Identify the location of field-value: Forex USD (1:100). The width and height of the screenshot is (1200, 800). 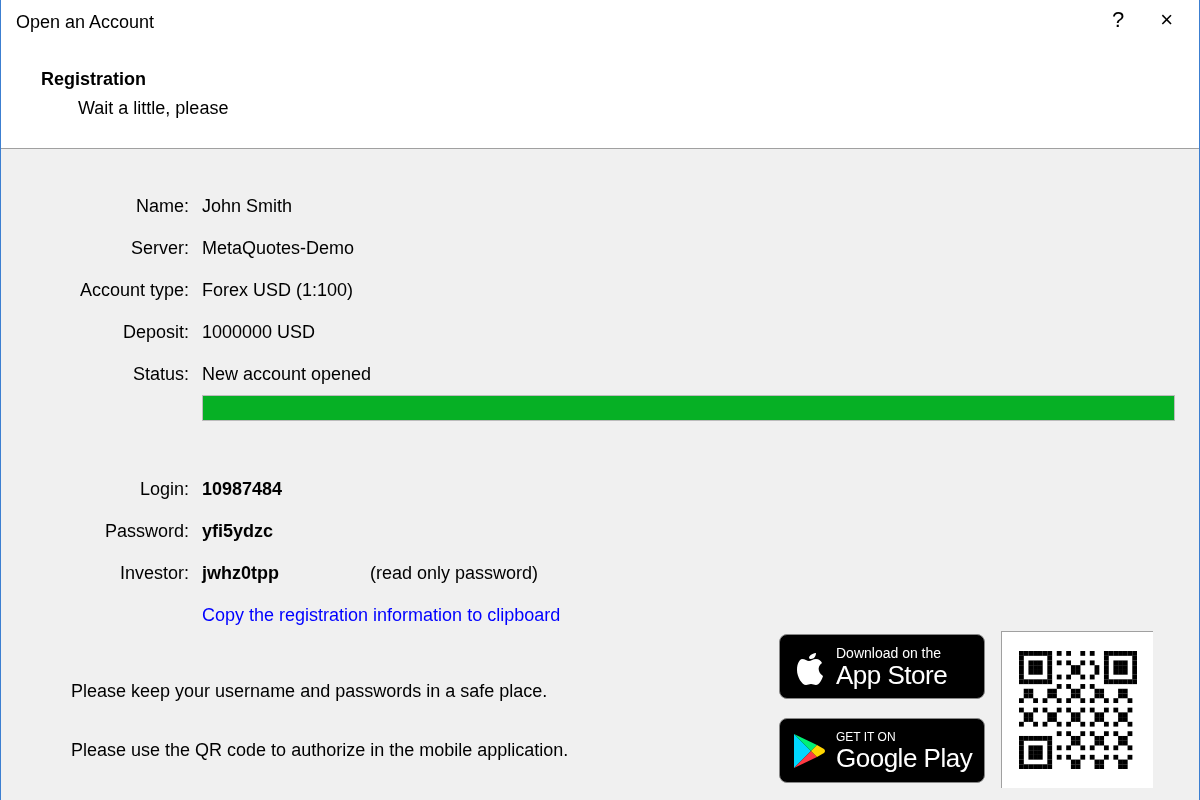
(278, 290).